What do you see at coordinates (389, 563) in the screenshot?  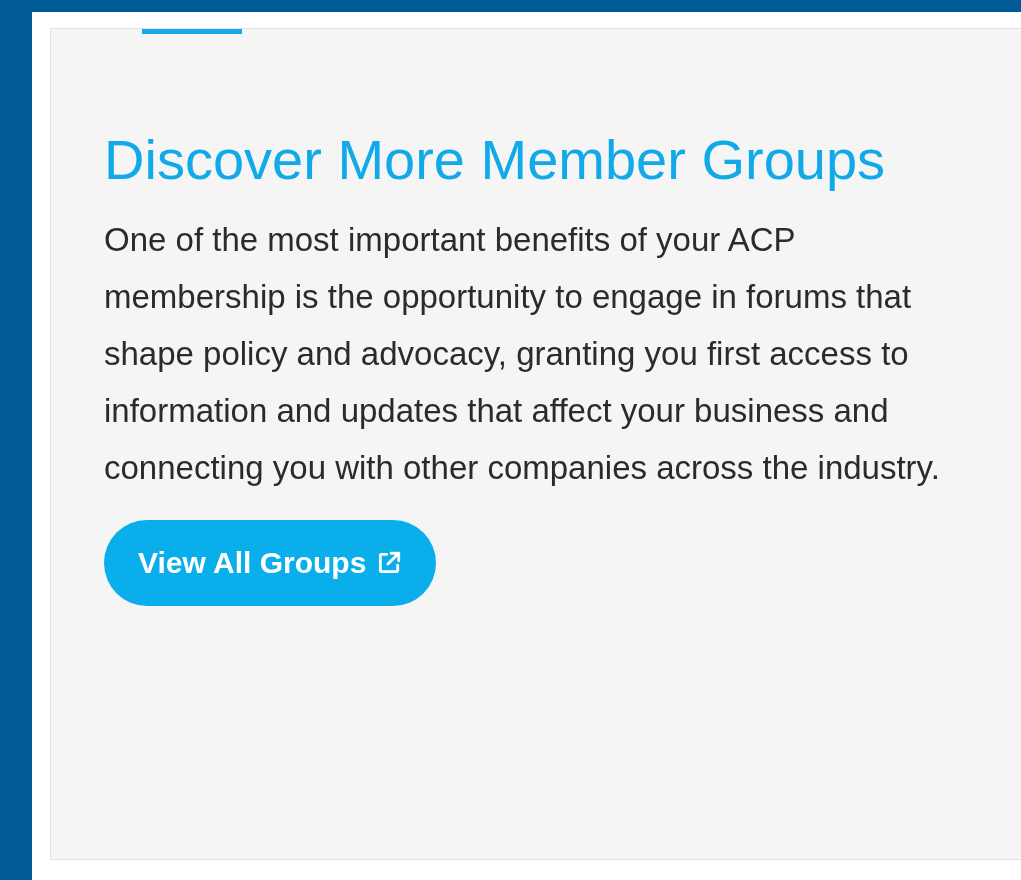 I see `external-link-icon` at bounding box center [389, 563].